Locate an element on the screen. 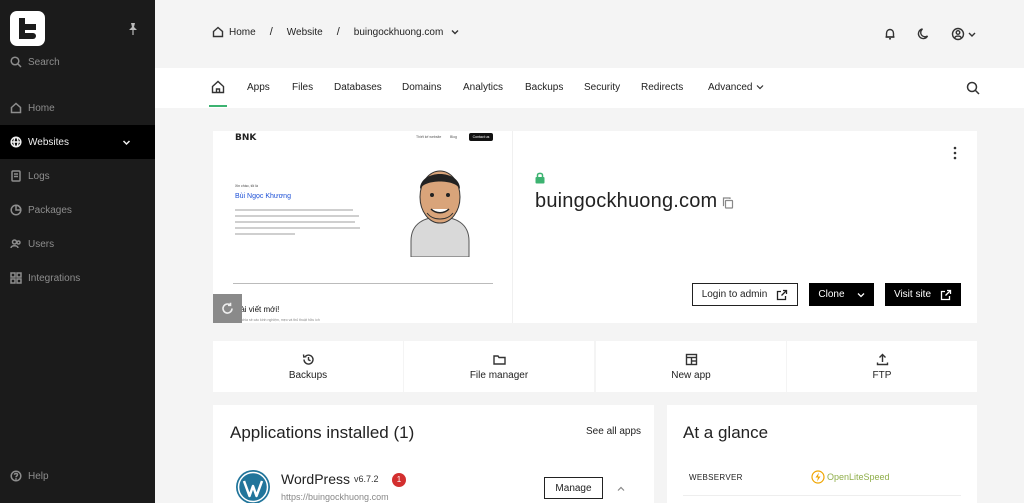 The width and height of the screenshot is (1024, 503). backups-quick-action: Backups is located at coordinates (308, 366).